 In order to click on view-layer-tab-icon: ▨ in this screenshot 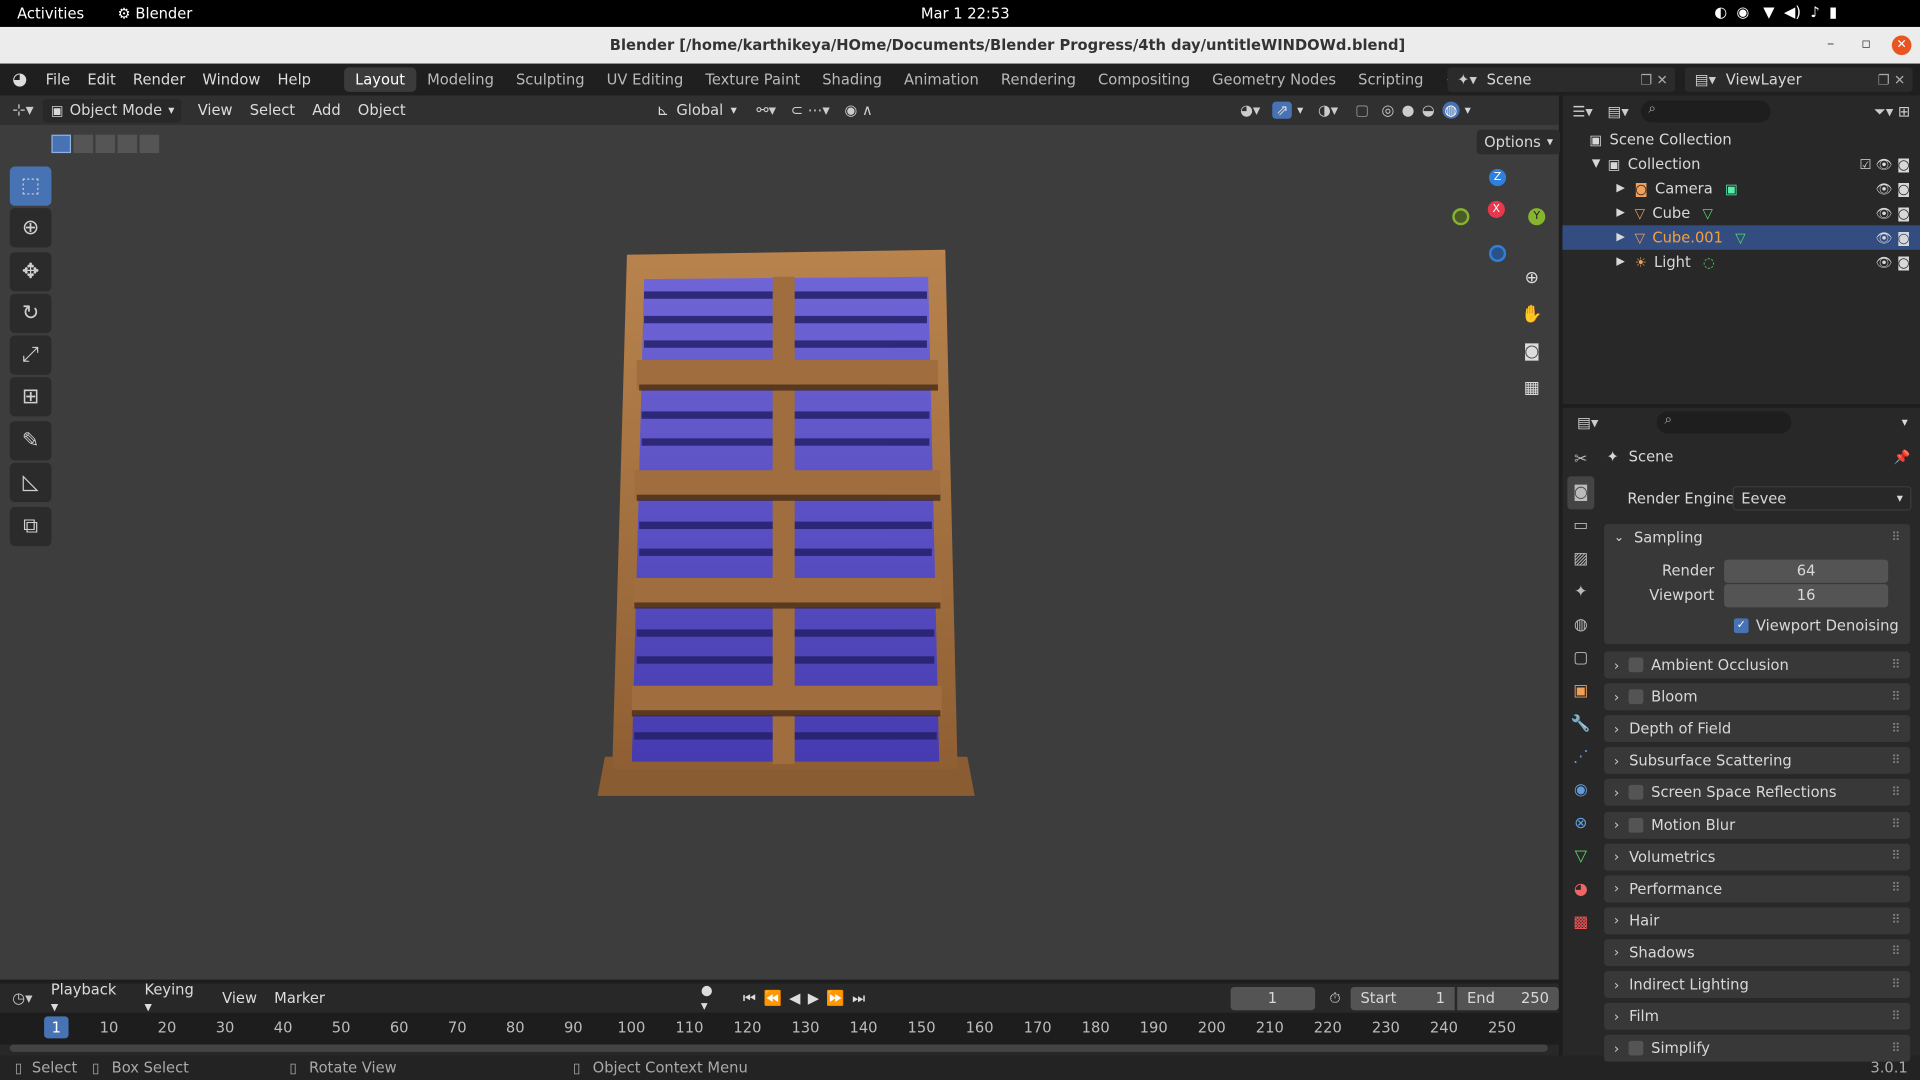, I will do `click(1580, 558)`.